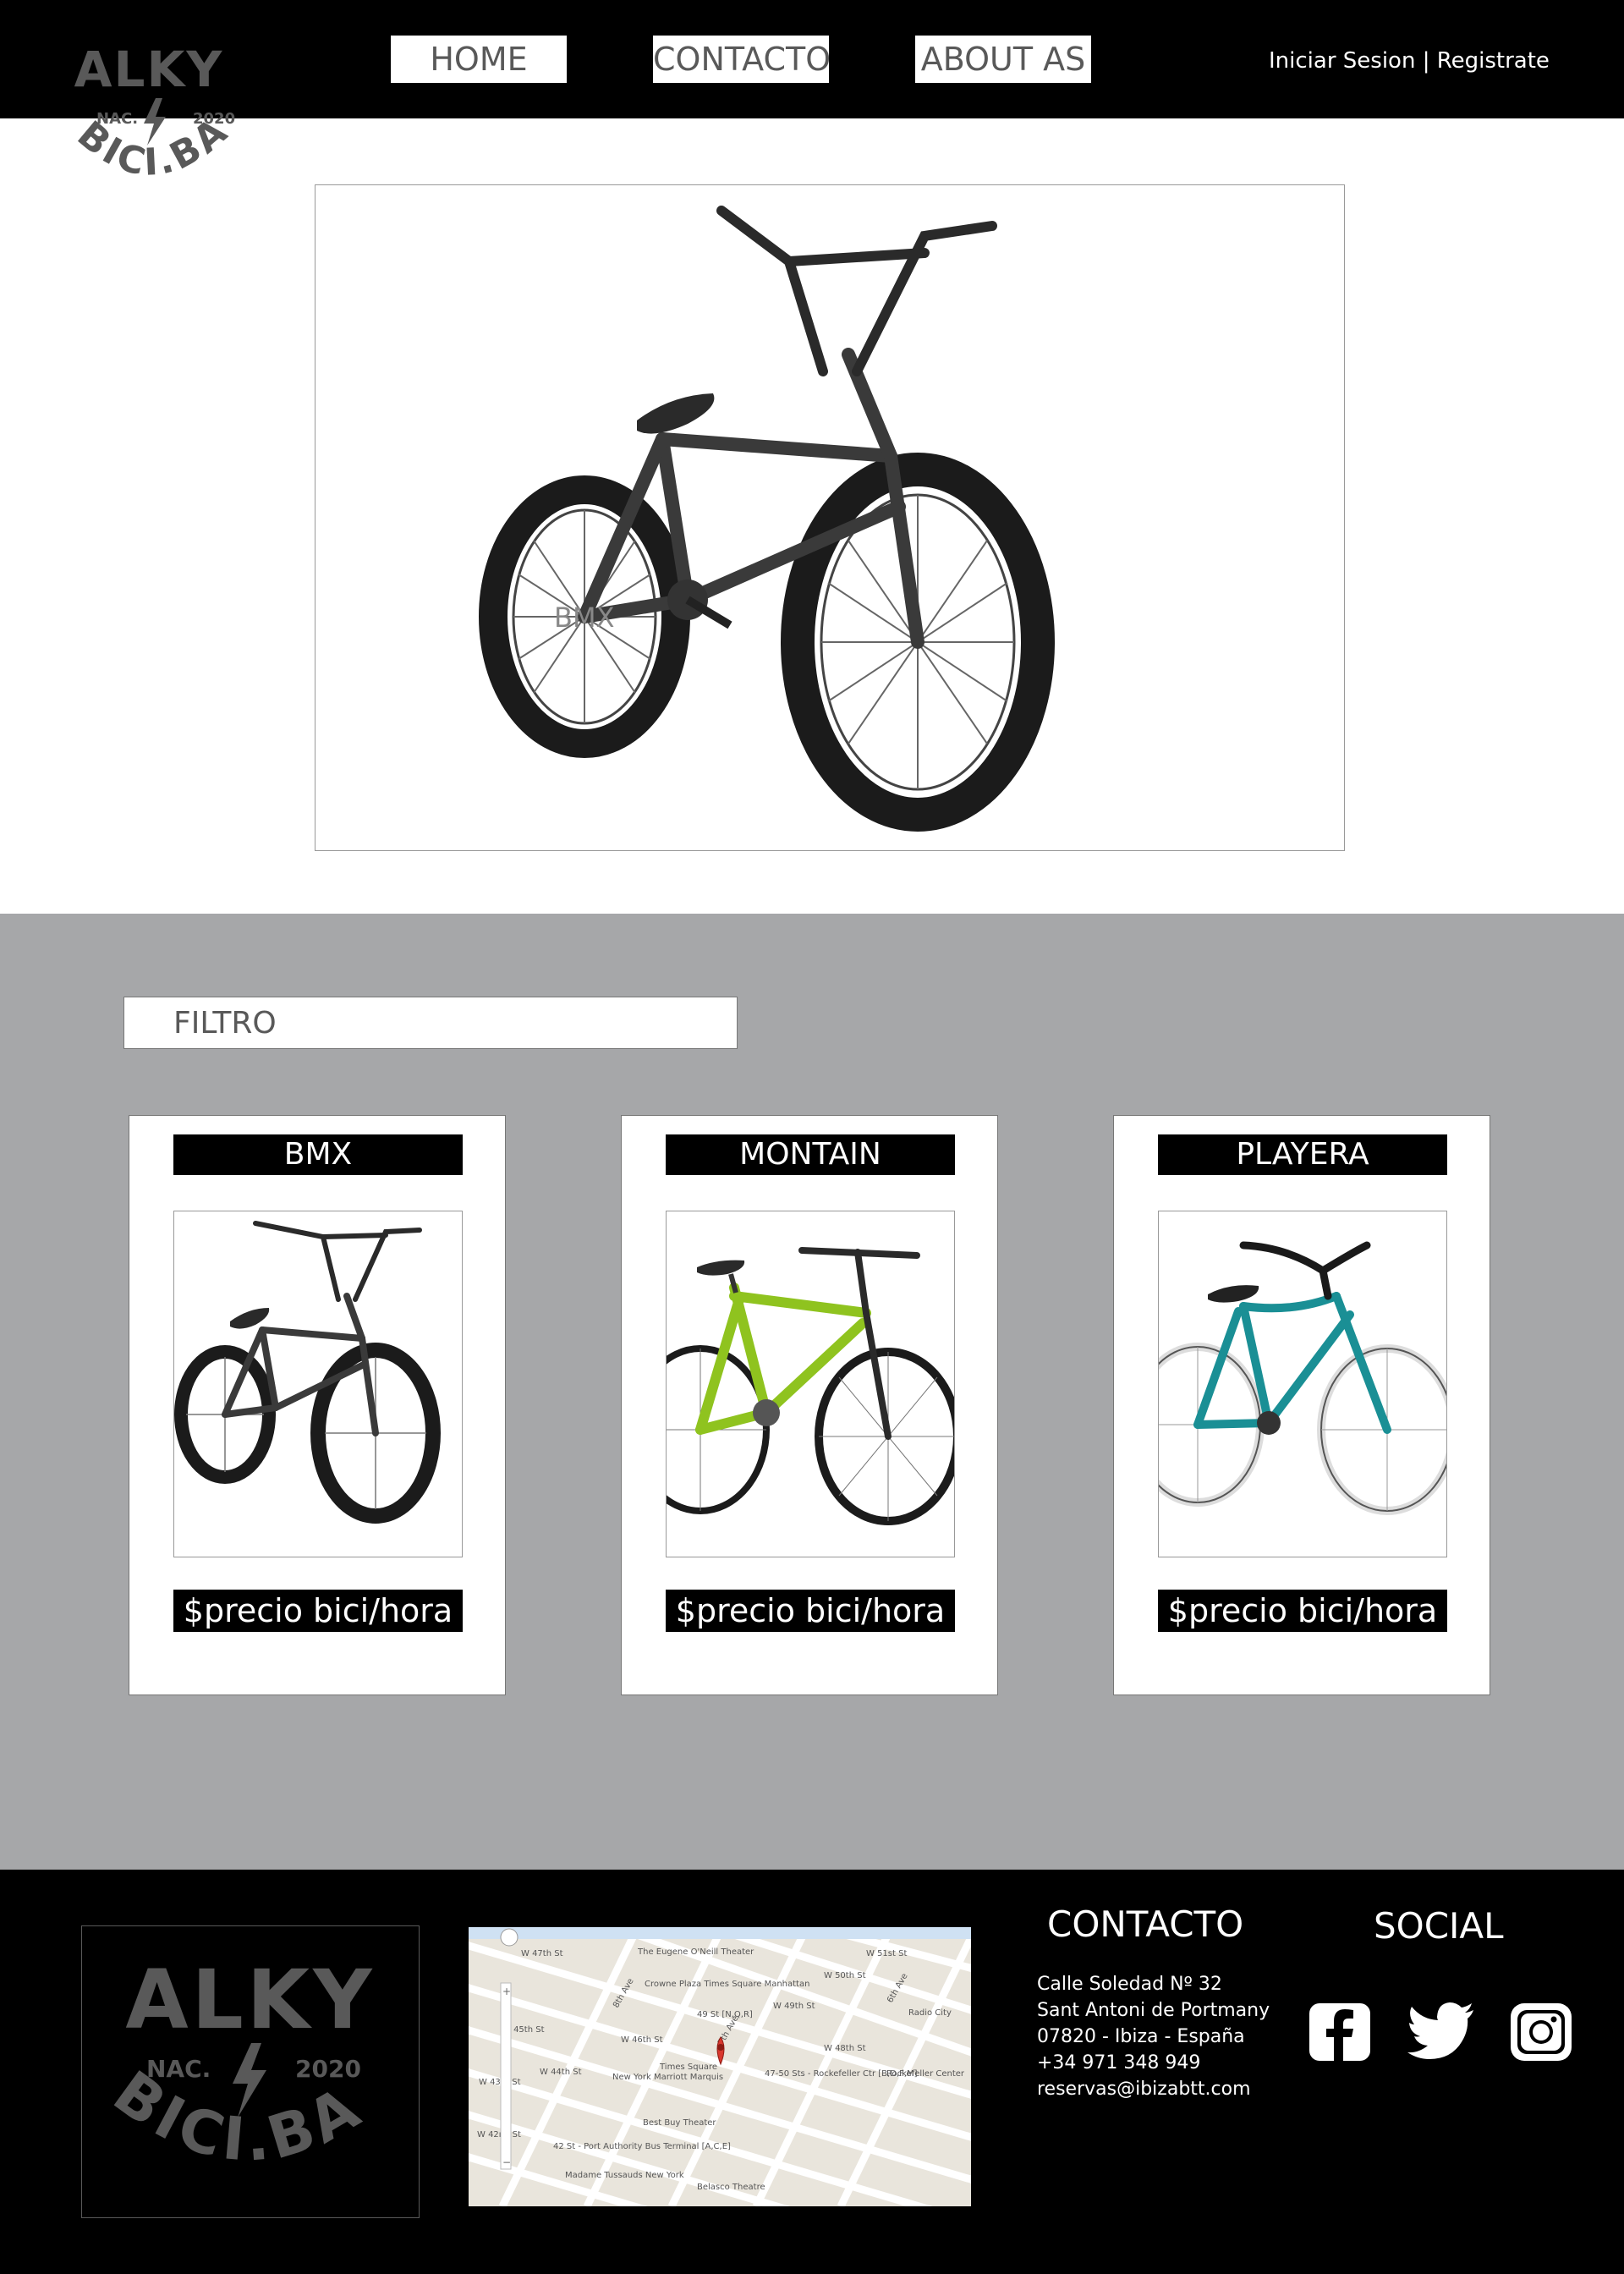  I want to click on card-title: BMX, so click(318, 1155).